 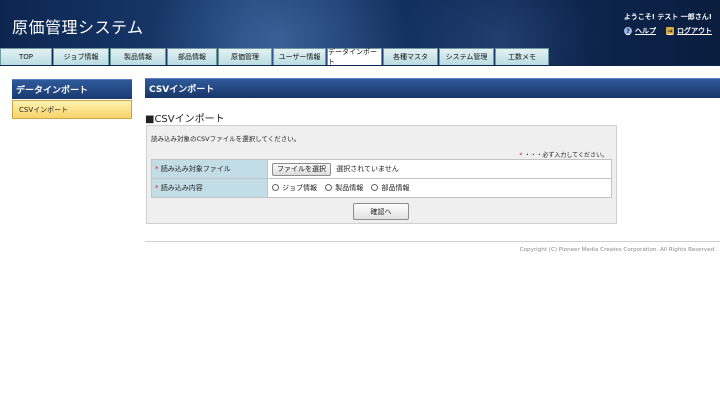 I want to click on logout-link: → ログアウト, so click(x=689, y=31).